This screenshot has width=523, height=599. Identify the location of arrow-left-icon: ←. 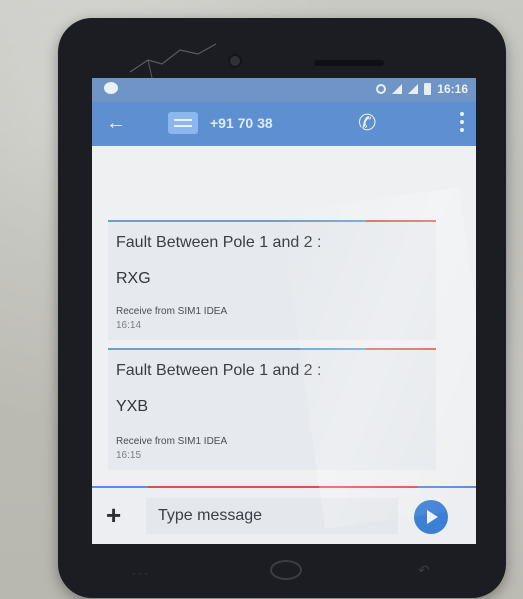
(116, 123).